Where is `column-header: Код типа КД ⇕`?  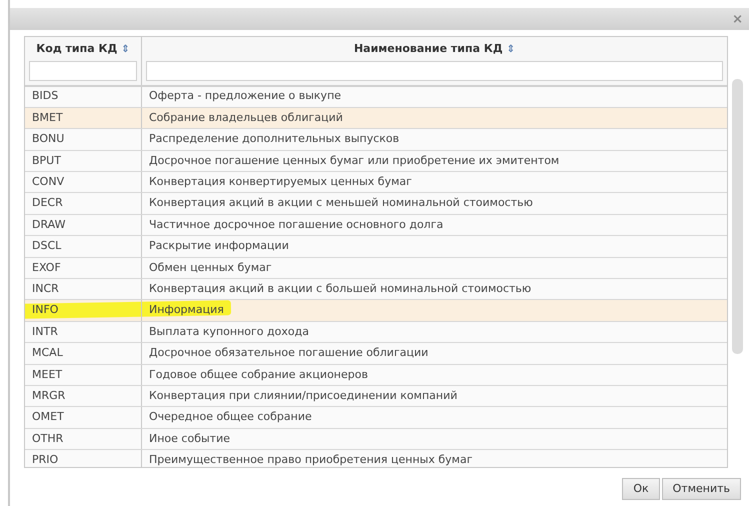
column-header: Код типа КД ⇕ is located at coordinates (83, 49).